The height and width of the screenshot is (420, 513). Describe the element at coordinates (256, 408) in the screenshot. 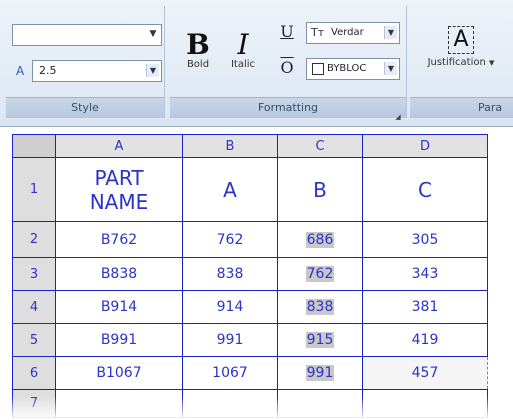

I see `bottom-fade` at that location.